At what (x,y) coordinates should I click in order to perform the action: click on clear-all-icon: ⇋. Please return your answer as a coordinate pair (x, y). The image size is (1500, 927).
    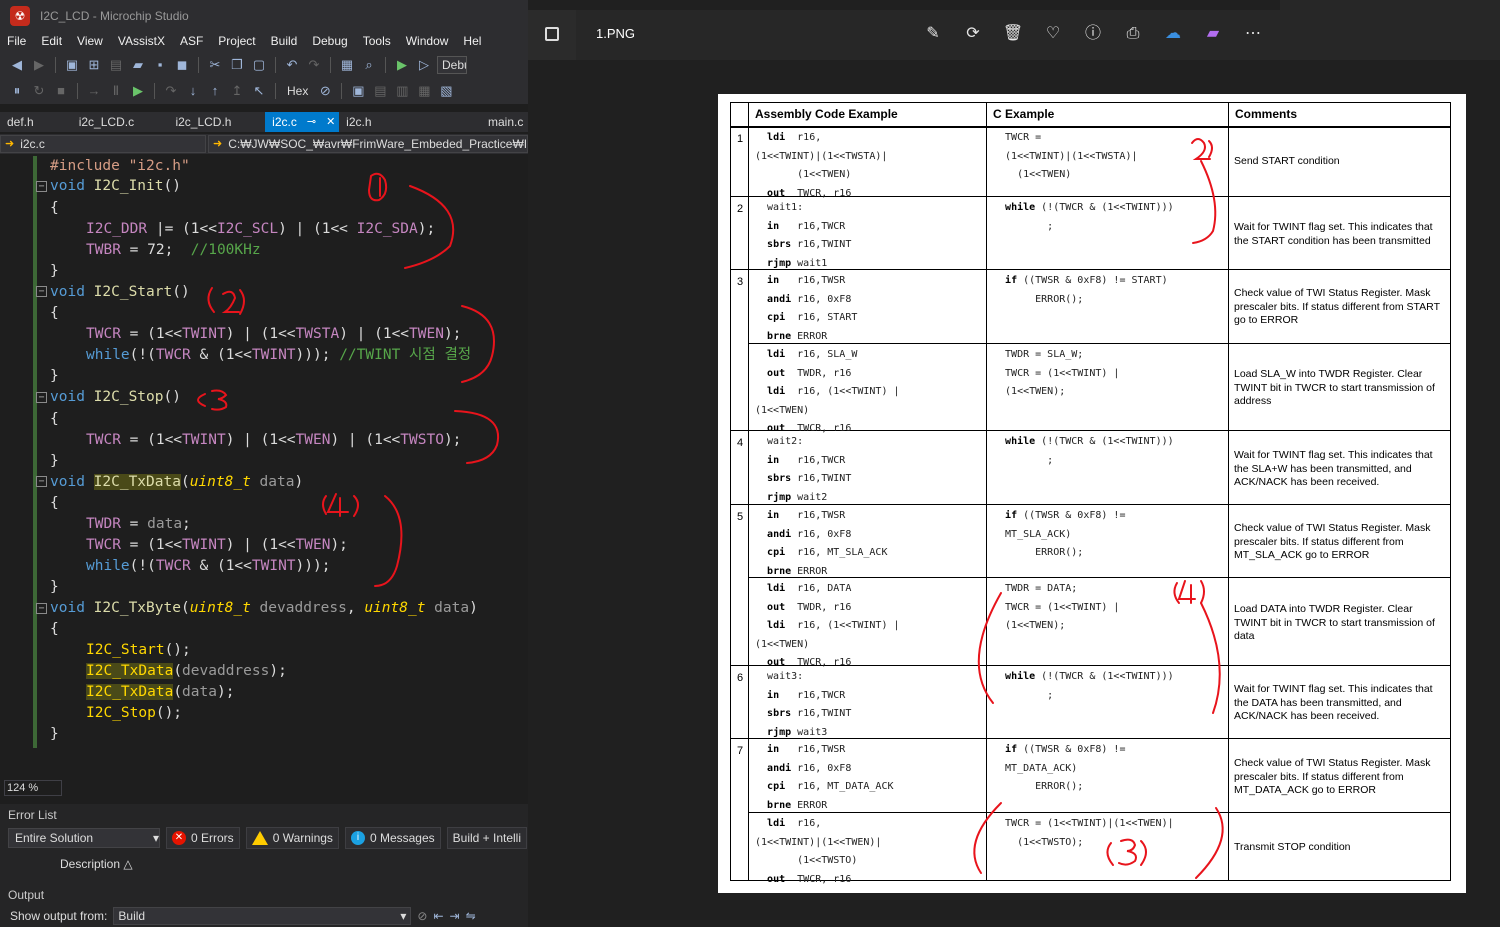
    Looking at the image, I should click on (471, 916).